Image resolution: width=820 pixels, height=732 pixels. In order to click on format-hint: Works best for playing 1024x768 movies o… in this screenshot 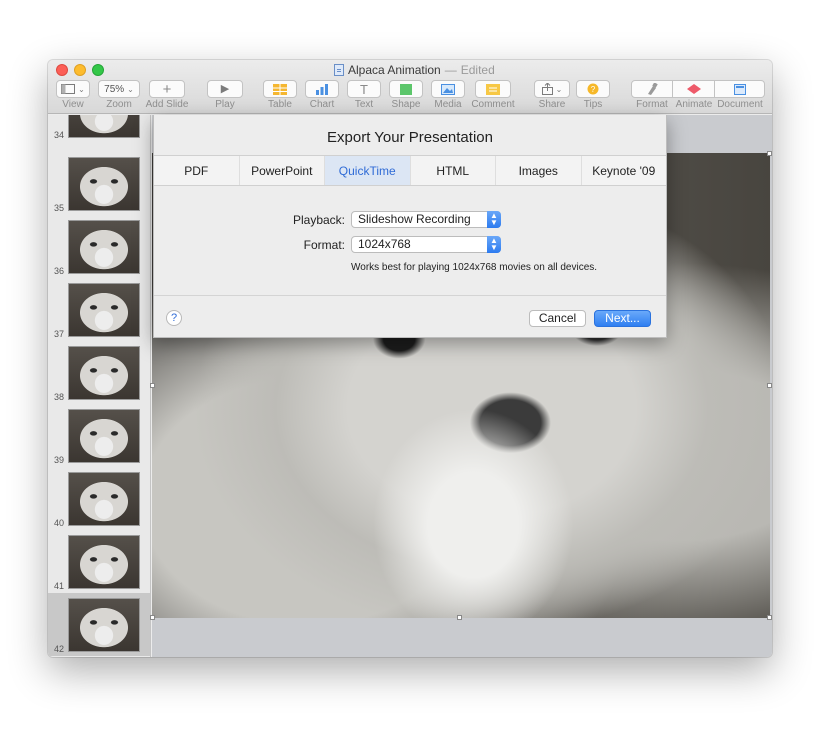, I will do `click(474, 267)`.